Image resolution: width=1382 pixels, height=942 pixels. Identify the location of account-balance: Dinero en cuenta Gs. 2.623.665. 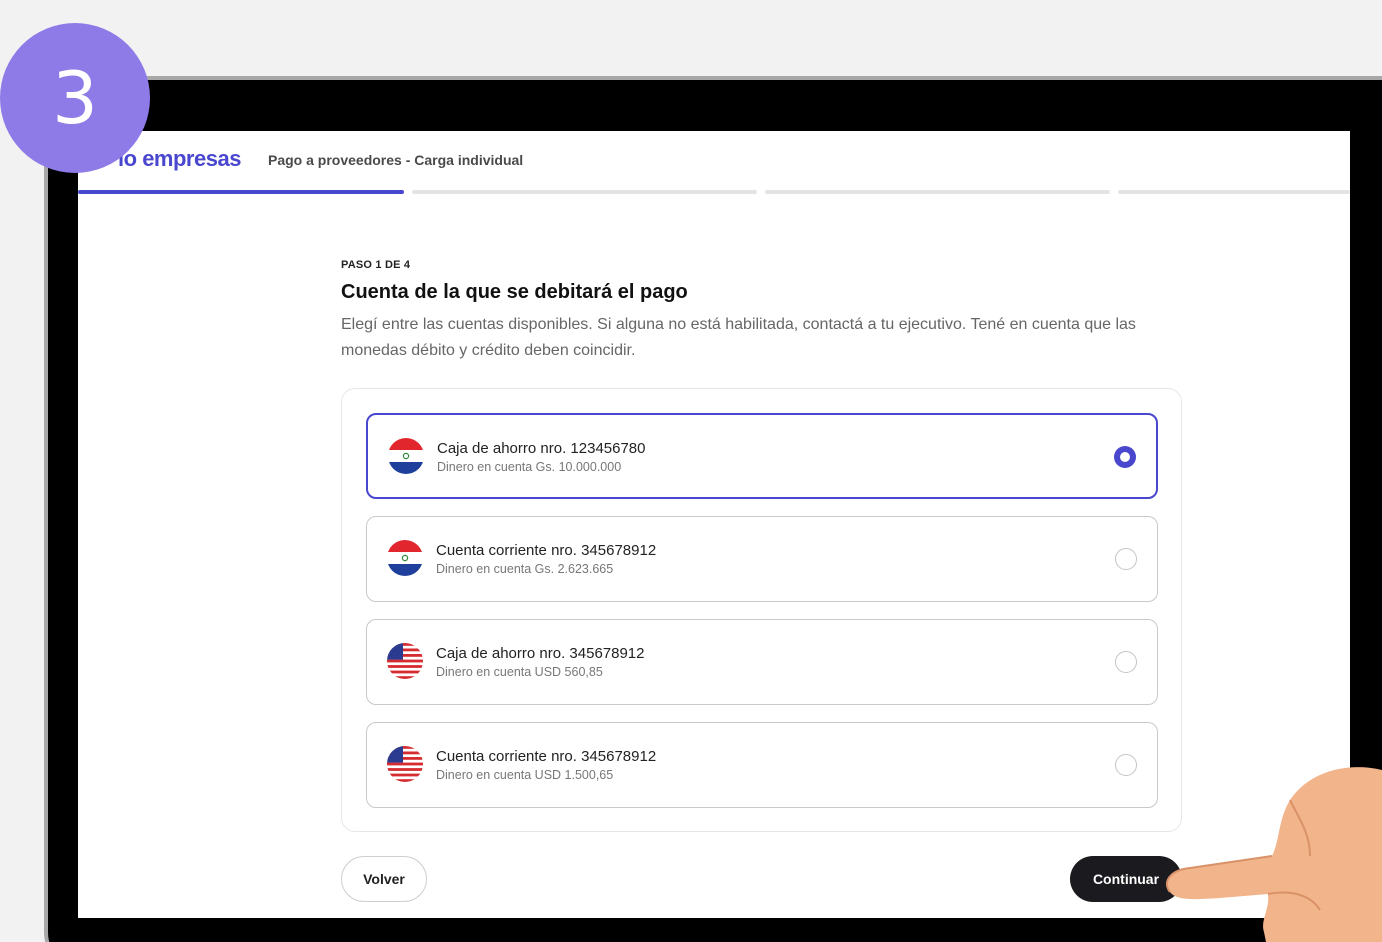
(525, 569).